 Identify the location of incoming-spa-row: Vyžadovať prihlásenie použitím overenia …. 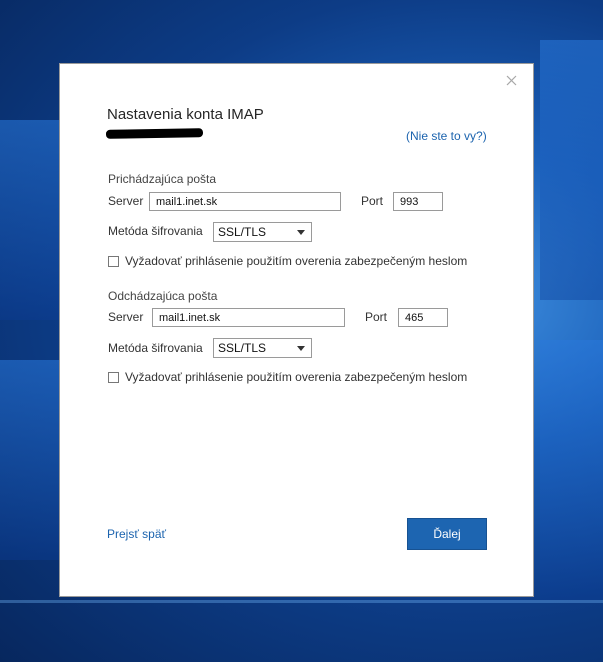
(287, 261).